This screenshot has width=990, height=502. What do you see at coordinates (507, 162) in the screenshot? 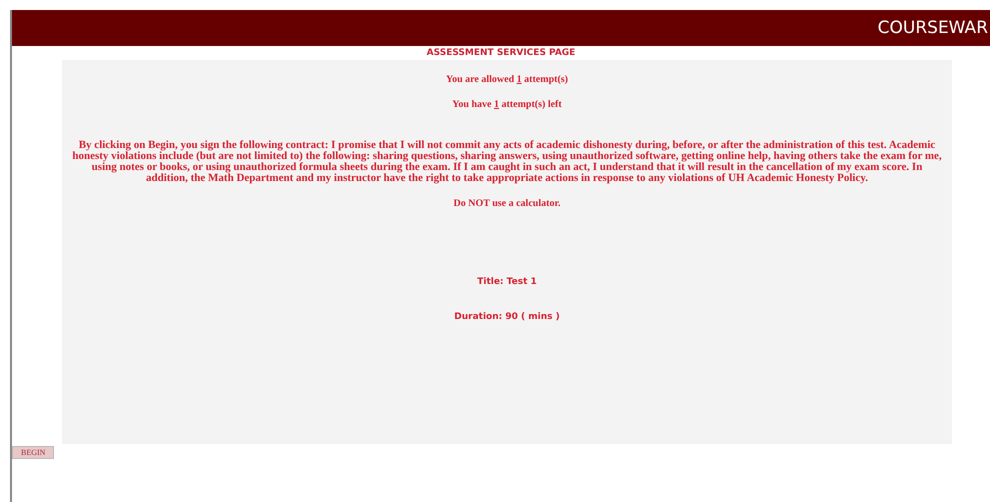
I see `contract-text: By clicking on Begin, you sign the following contract: I promise that I will not commit any acts of academic dishonesty during, before, or after the administration of this test. Academic honesty violations include (but are not limited to) the following: sharing questions, sharing answers, using unauthorized software, getting online help, having others take the exam for me, using notes or books, or using unauthorized formula sheets during the exam. If I am caught in such an act, I understand that it will result in the cancellation of my exam score. In addition, the Math Department and my instructor have the right to take appropriate actions in response to any violations of UH Academic Honesty Policy.` at bounding box center [507, 162].